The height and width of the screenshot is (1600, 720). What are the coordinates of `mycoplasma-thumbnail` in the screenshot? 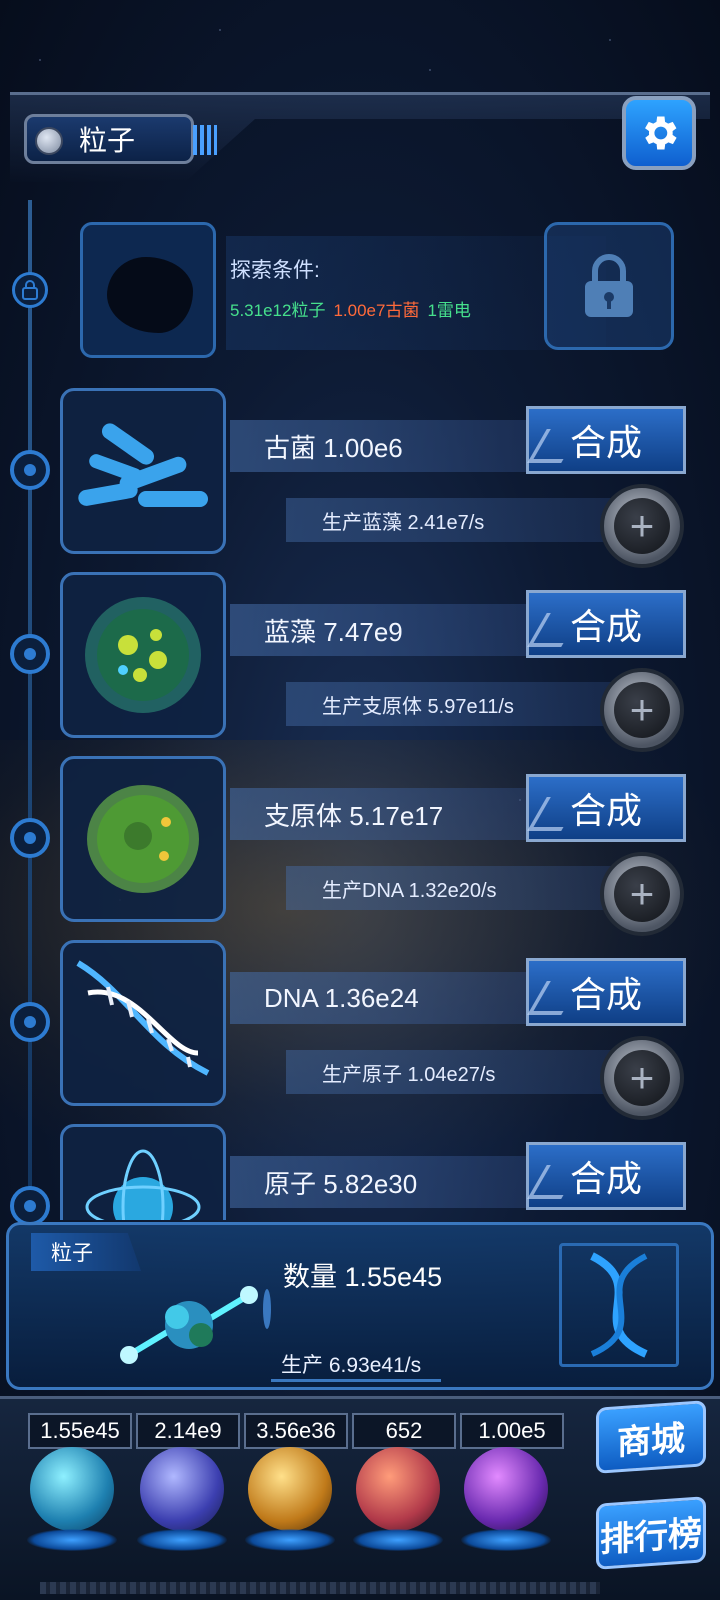 It's located at (143, 839).